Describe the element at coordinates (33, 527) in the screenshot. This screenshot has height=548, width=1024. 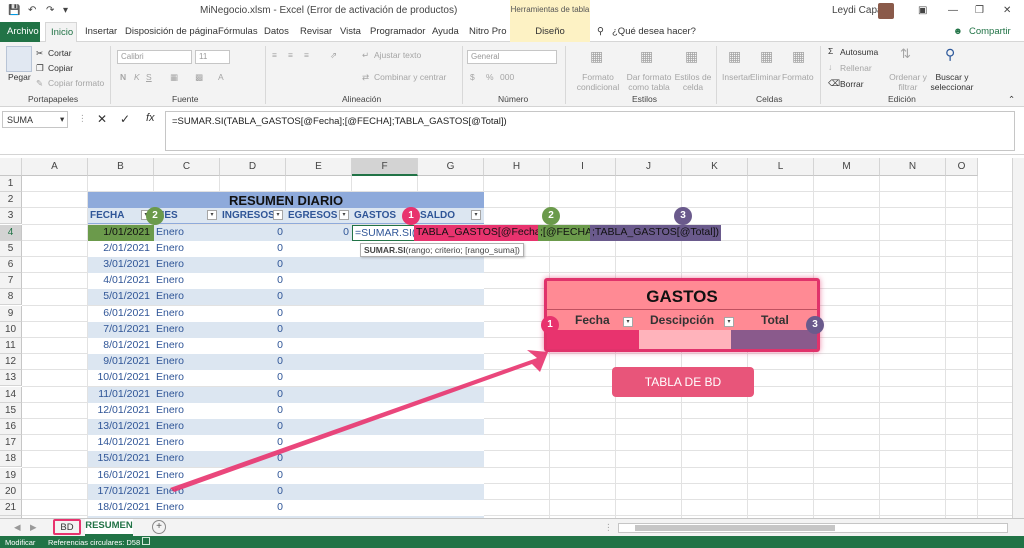
I see `scroll-right-icon: ▶` at that location.